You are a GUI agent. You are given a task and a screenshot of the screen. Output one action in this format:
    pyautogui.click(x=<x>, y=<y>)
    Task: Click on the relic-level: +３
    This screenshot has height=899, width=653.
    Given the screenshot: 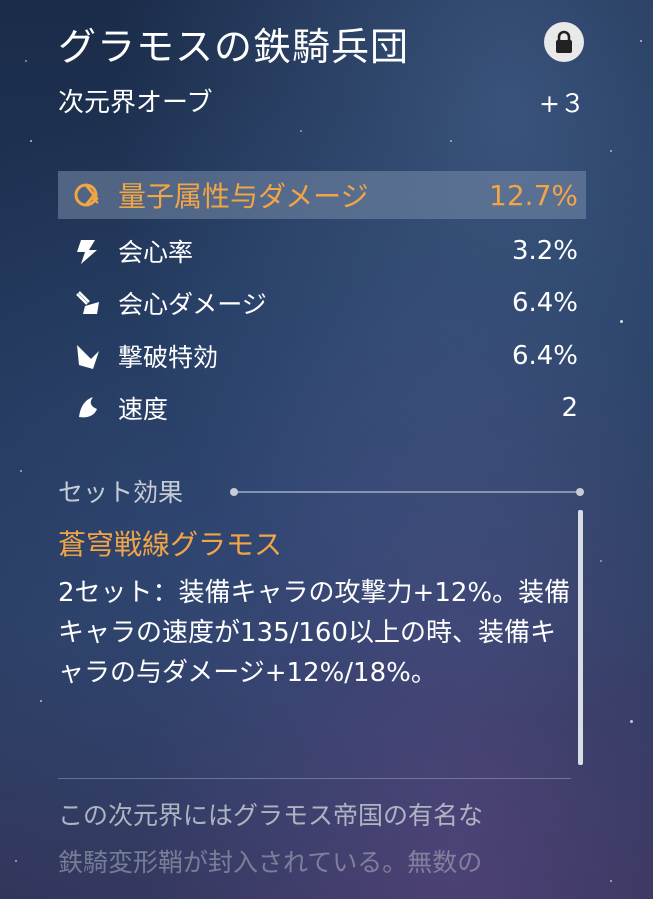 What is the action you would take?
    pyautogui.click(x=562, y=103)
    